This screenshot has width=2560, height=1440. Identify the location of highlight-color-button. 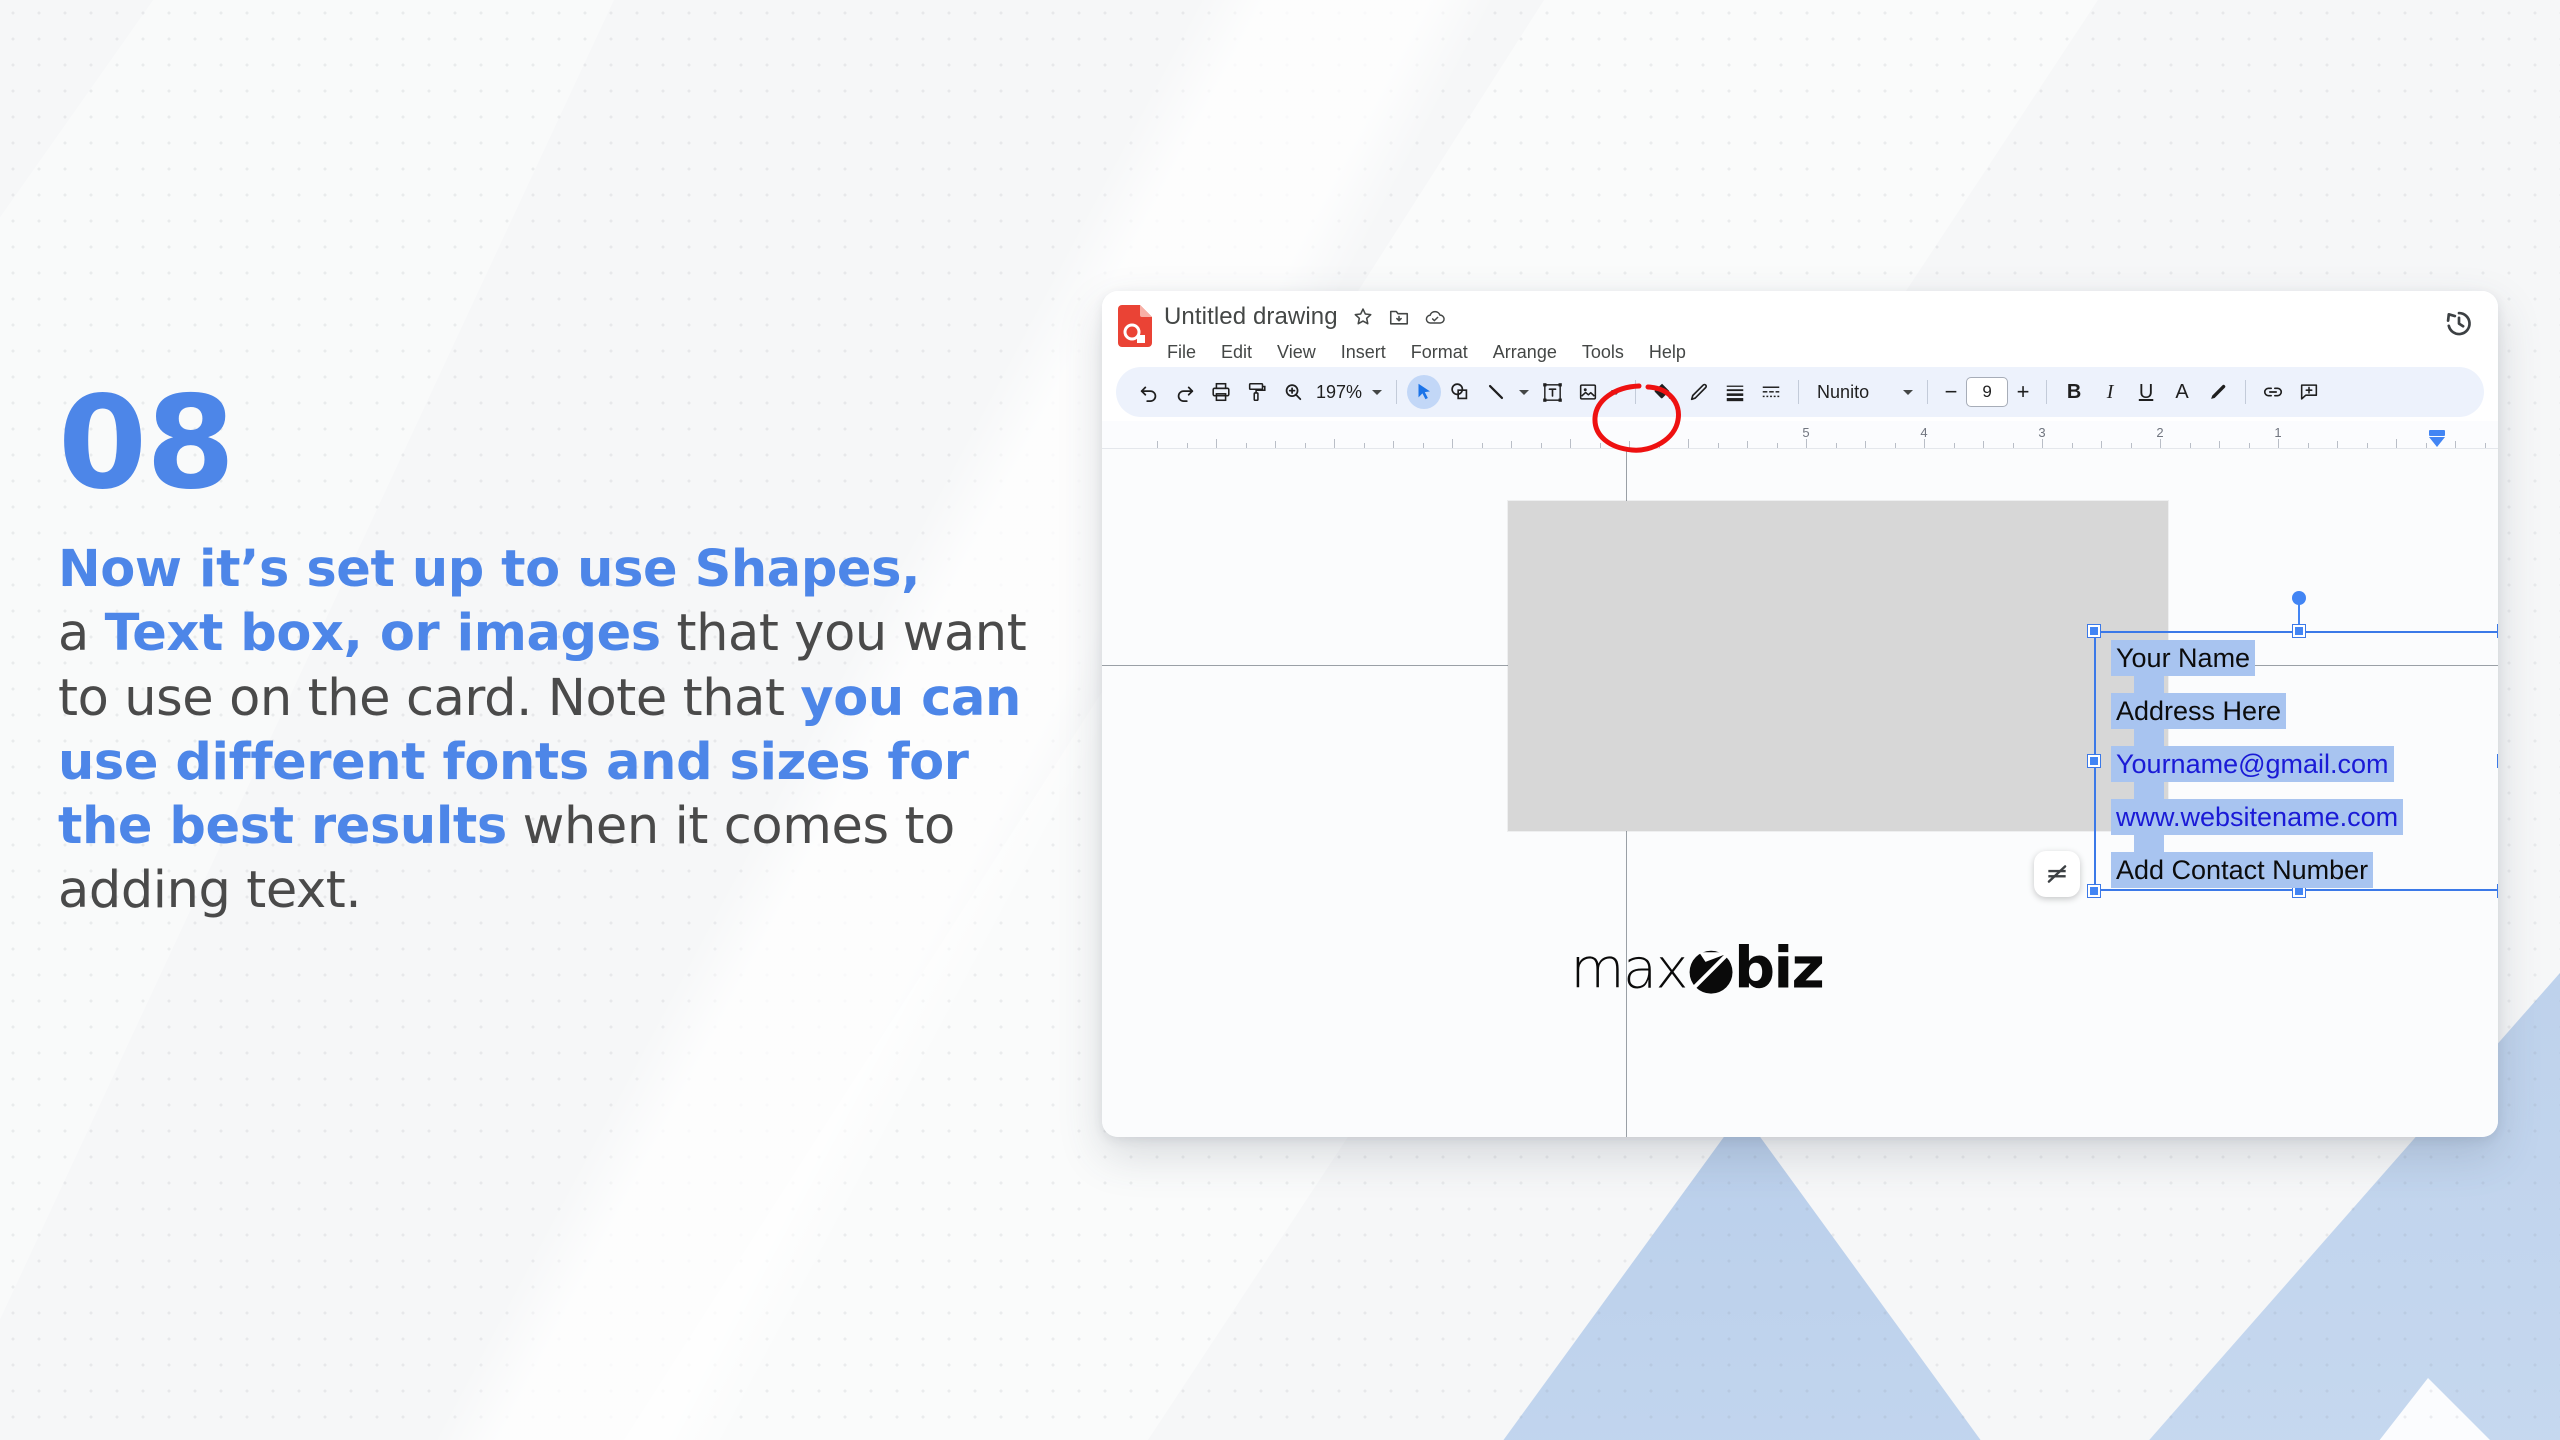
(2218, 392).